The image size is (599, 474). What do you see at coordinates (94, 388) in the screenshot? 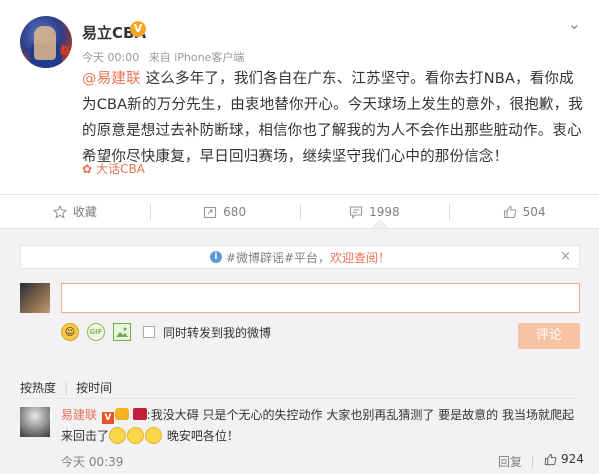
I see `sort-by-time: 按时间` at bounding box center [94, 388].